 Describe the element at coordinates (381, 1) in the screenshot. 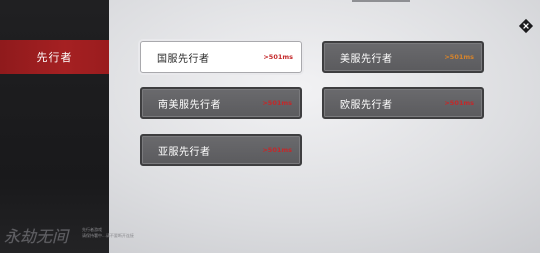

I see `top-indicator` at that location.